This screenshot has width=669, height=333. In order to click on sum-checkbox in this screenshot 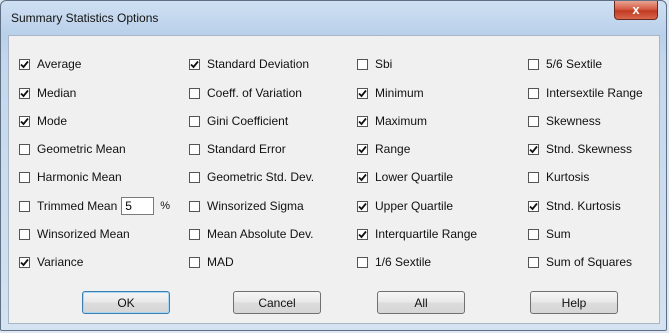, I will do `click(533, 234)`.